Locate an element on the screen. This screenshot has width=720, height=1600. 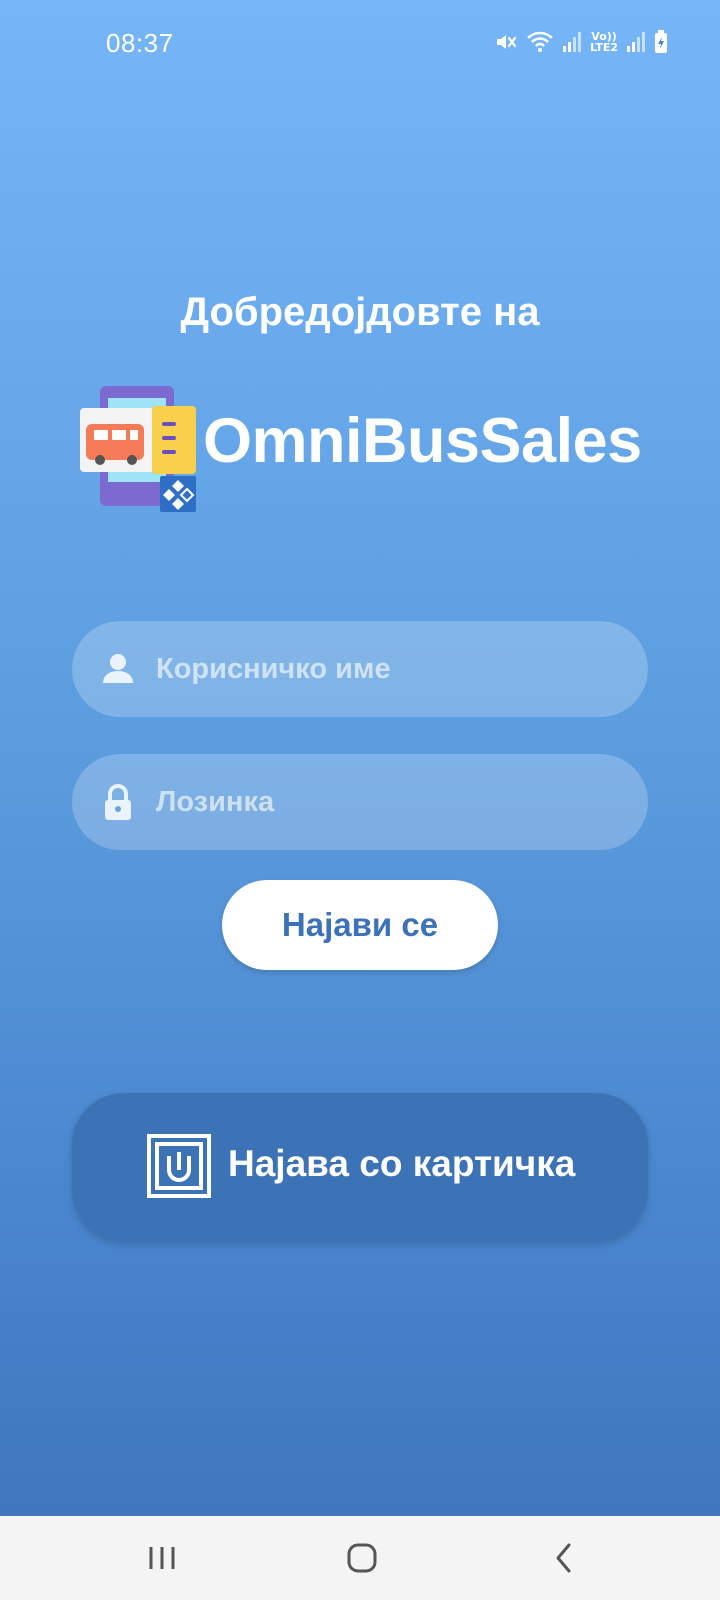
recent-apps-button is located at coordinates (162, 1558).